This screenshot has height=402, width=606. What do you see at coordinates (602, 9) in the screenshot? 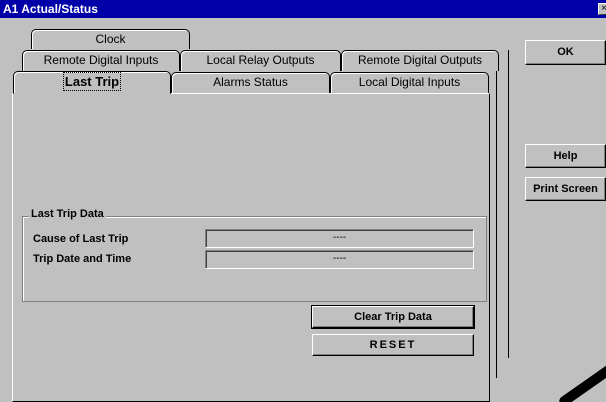
I see `close-icon: ×` at bounding box center [602, 9].